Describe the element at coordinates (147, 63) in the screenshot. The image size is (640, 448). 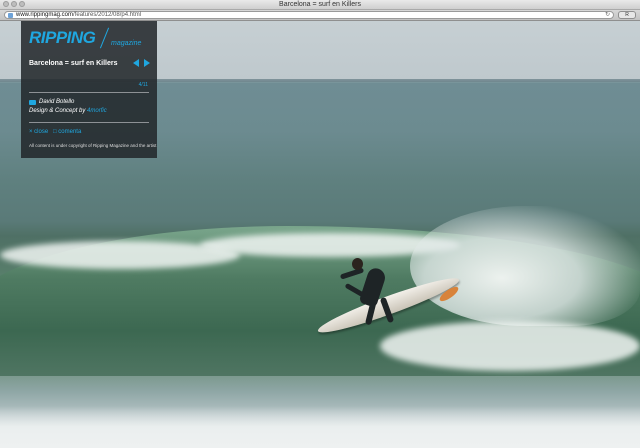
I see `next-arrow-icon` at that location.